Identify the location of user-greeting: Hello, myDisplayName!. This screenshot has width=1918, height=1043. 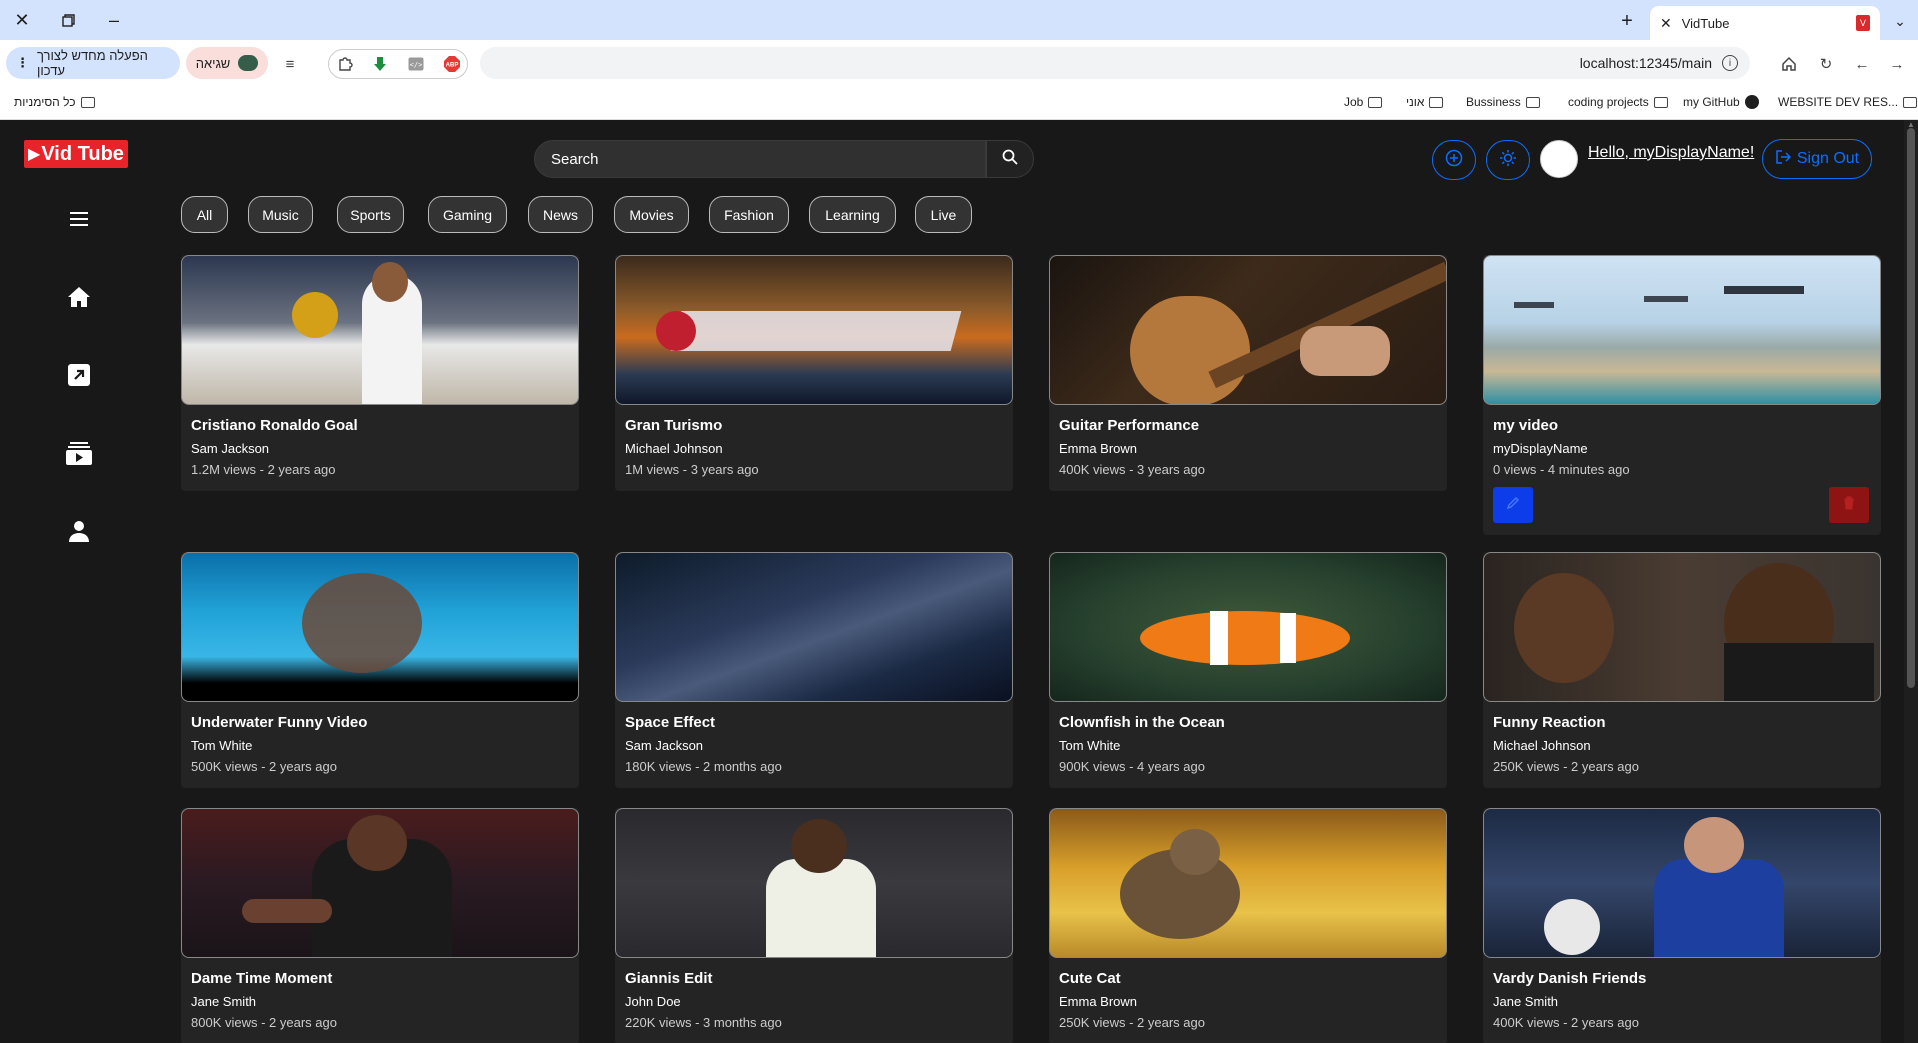
(1671, 153).